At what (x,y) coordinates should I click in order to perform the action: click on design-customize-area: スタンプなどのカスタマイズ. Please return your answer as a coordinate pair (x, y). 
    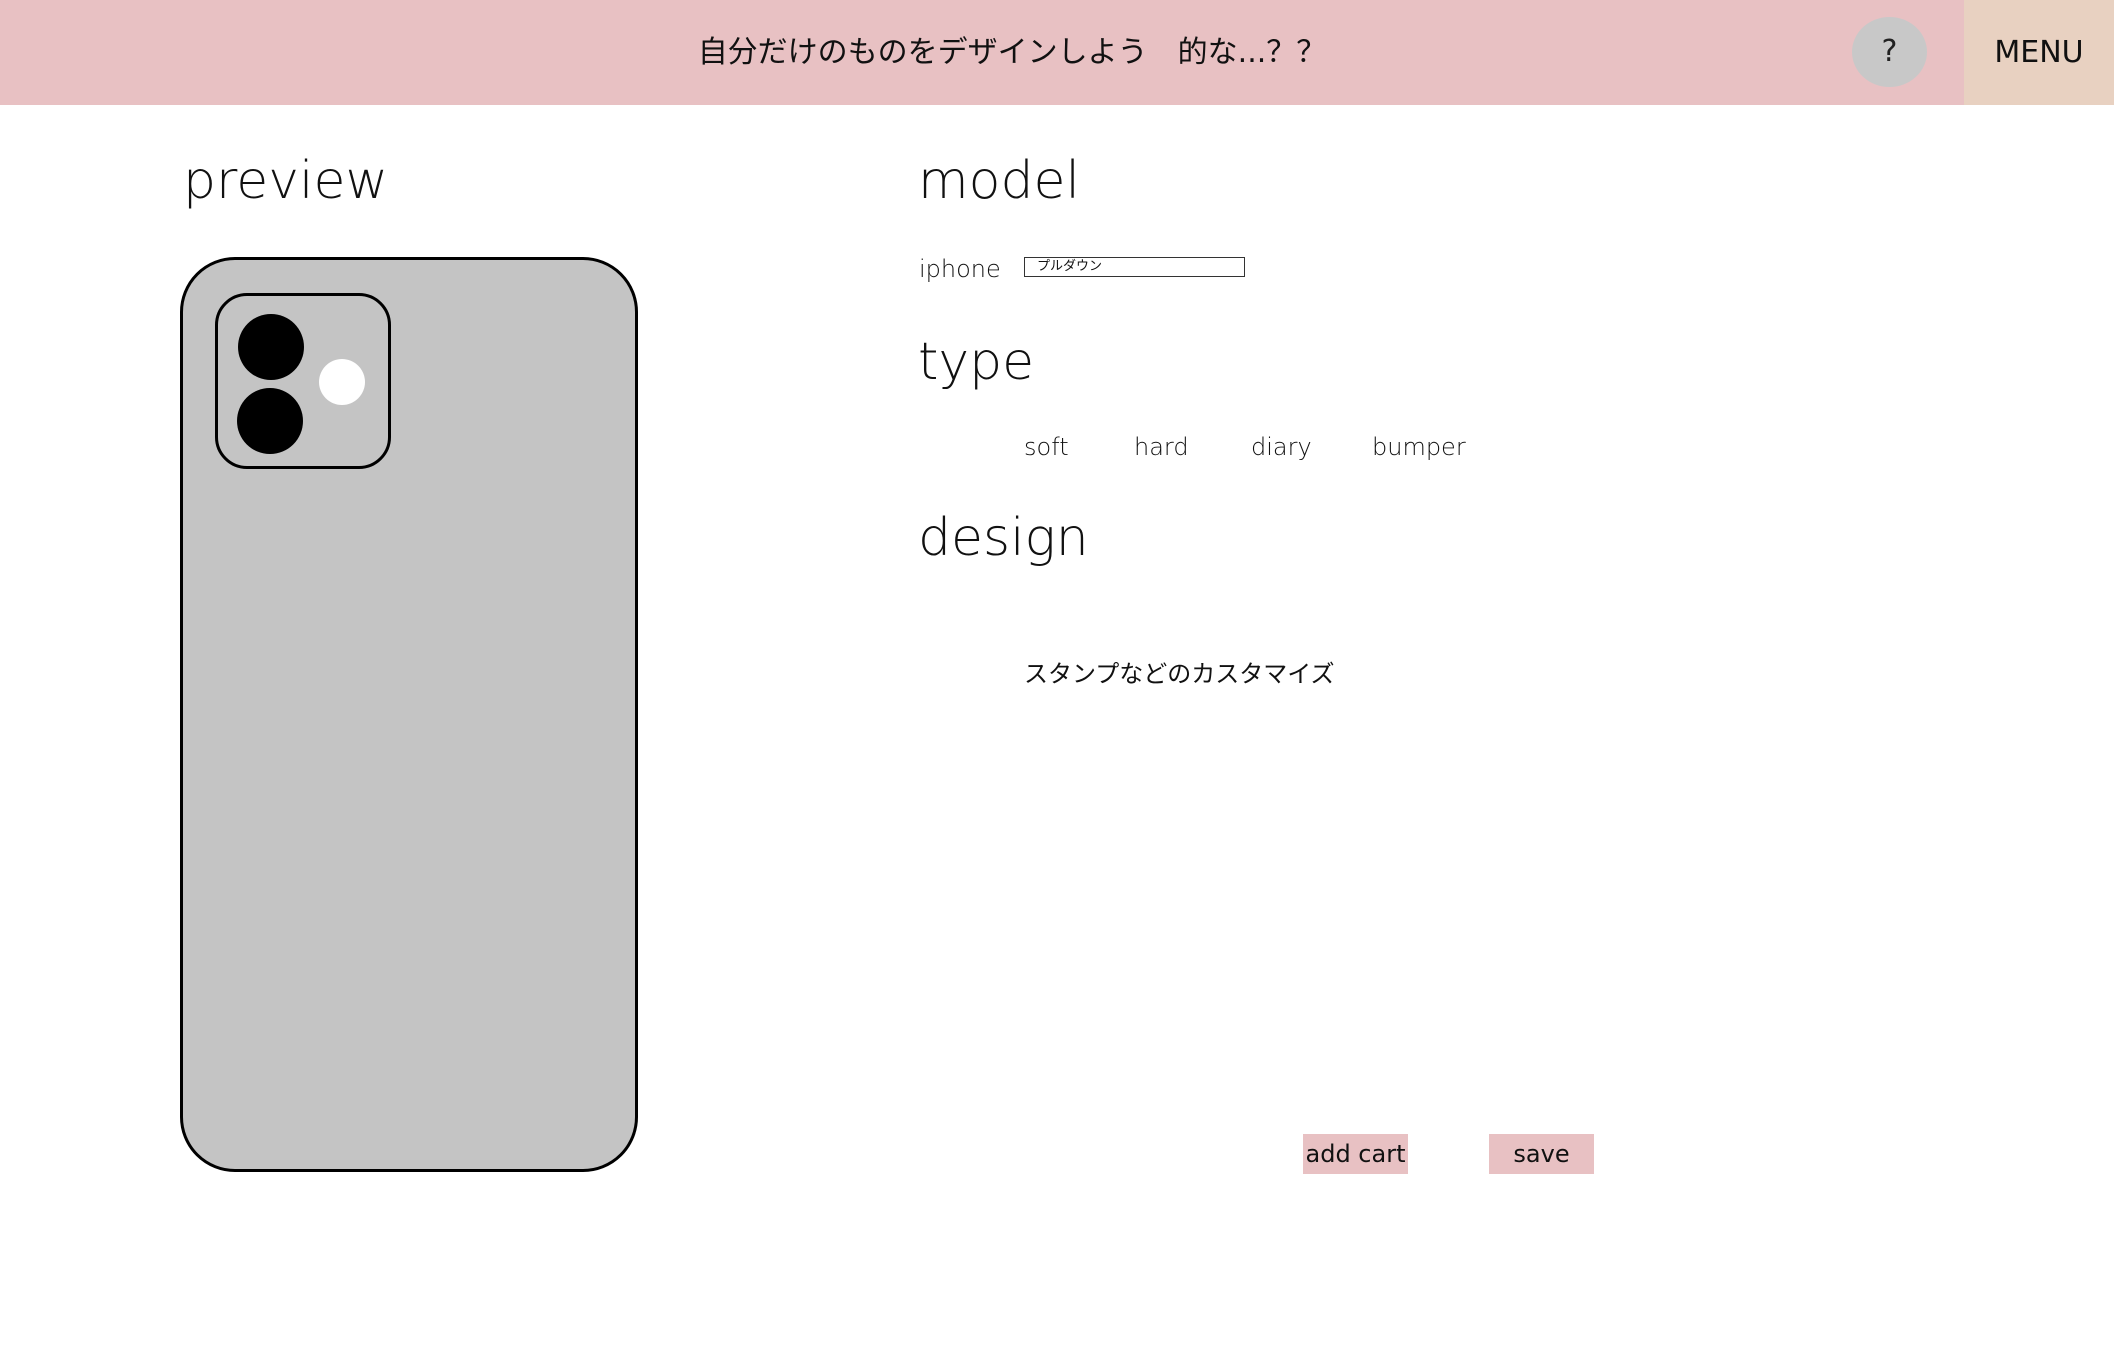
    Looking at the image, I should click on (1179, 671).